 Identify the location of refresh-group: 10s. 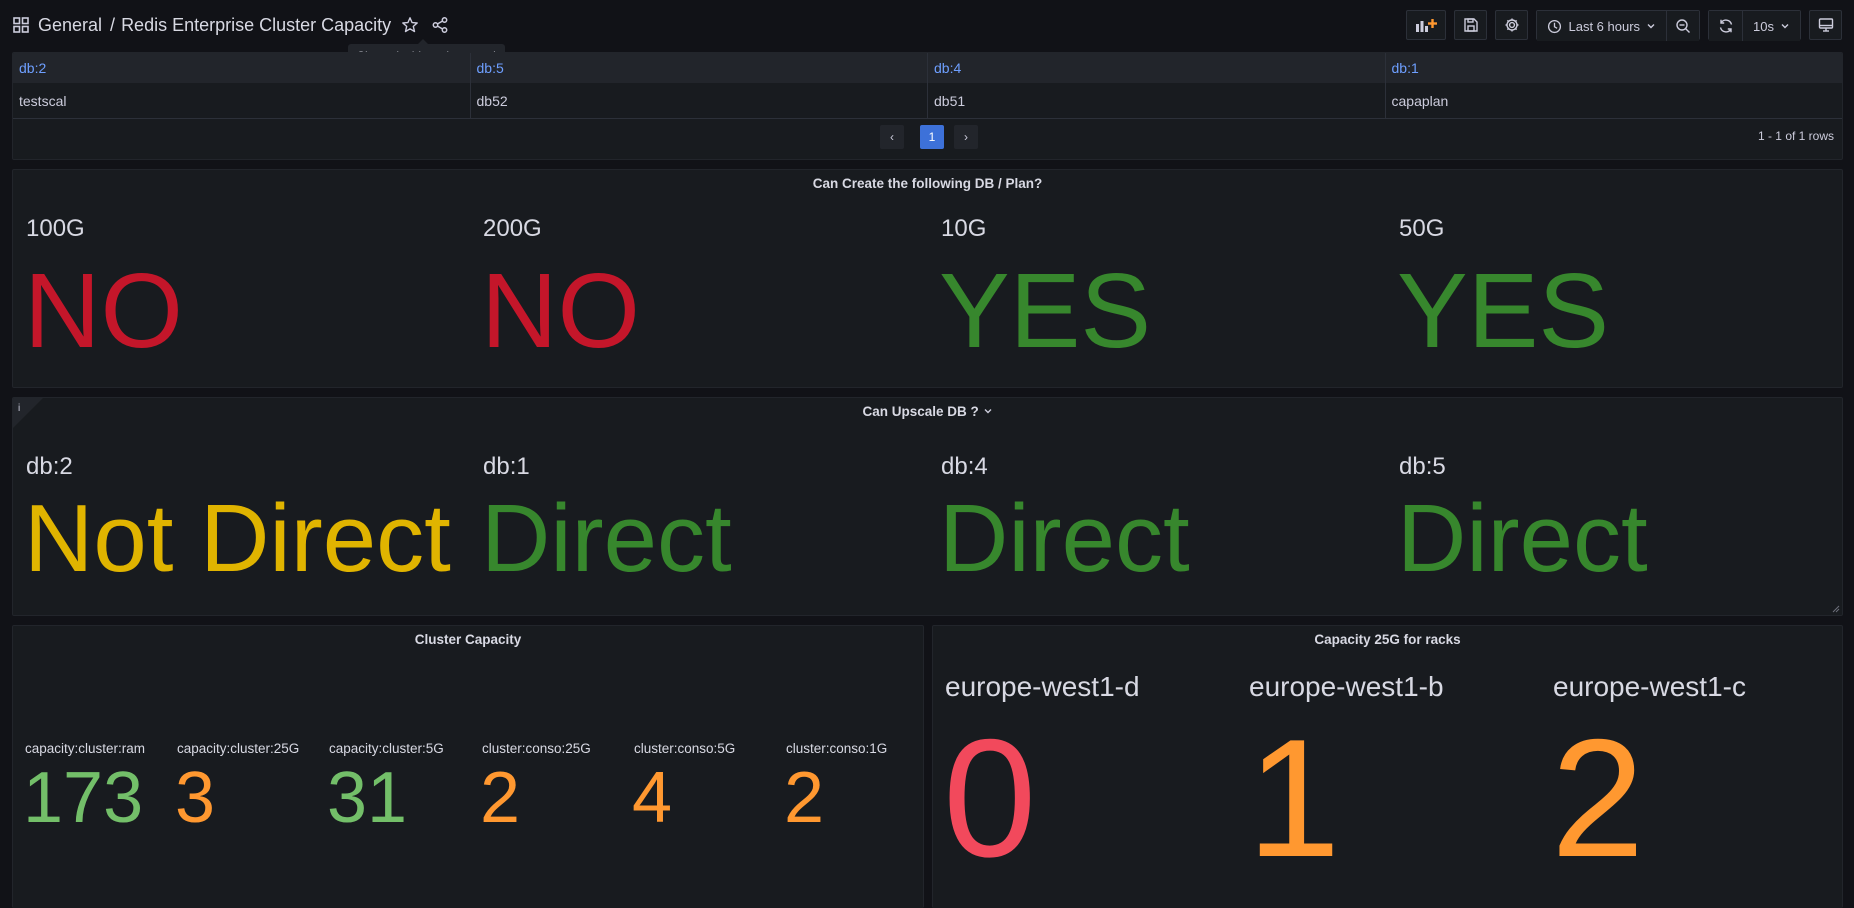
(1754, 25).